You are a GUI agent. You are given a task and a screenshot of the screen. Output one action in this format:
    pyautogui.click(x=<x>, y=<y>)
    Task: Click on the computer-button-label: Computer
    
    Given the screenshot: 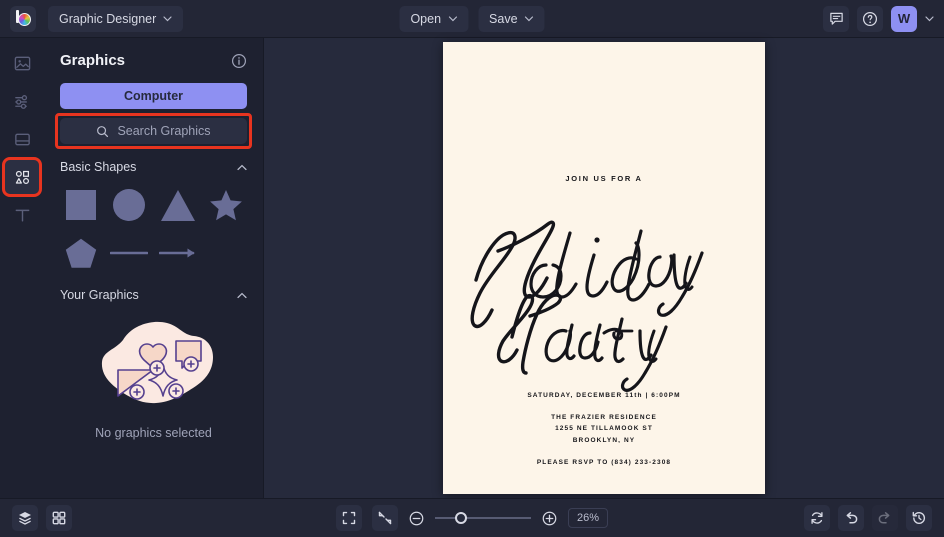 What is the action you would take?
    pyautogui.click(x=153, y=96)
    